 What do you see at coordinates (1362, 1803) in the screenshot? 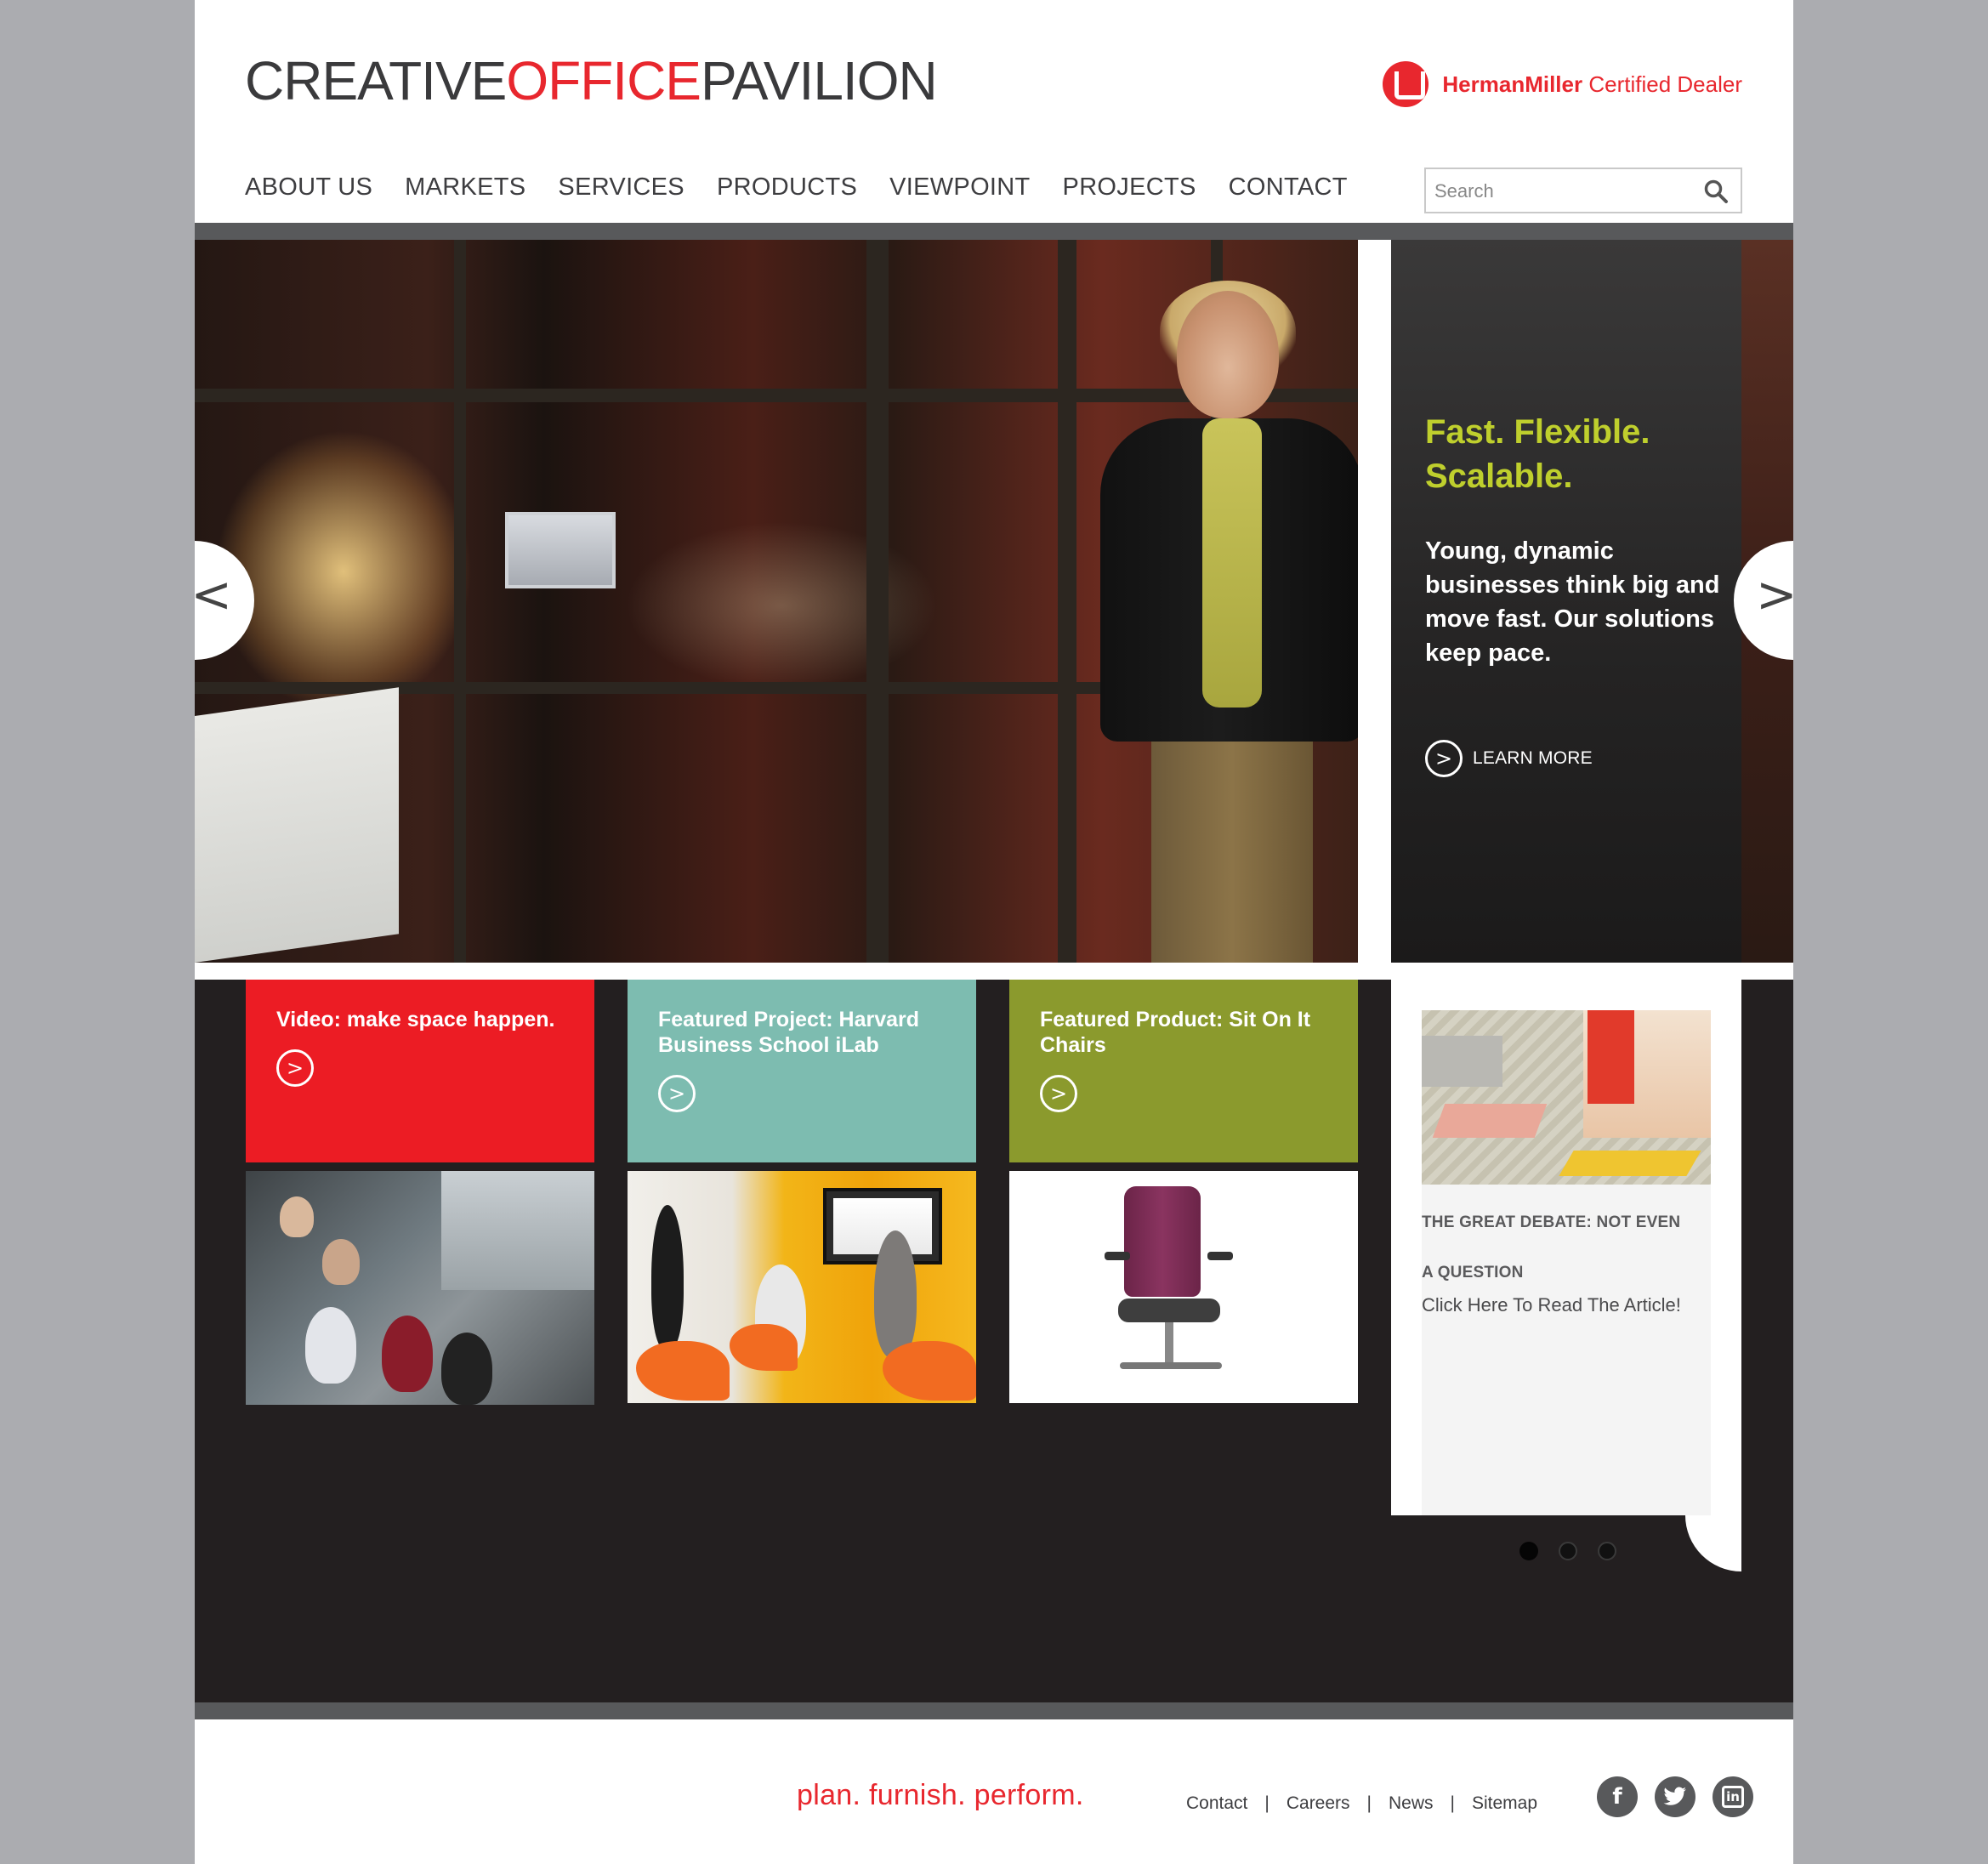
I see `footer-links: Contact | Careers | News | Sitemap` at bounding box center [1362, 1803].